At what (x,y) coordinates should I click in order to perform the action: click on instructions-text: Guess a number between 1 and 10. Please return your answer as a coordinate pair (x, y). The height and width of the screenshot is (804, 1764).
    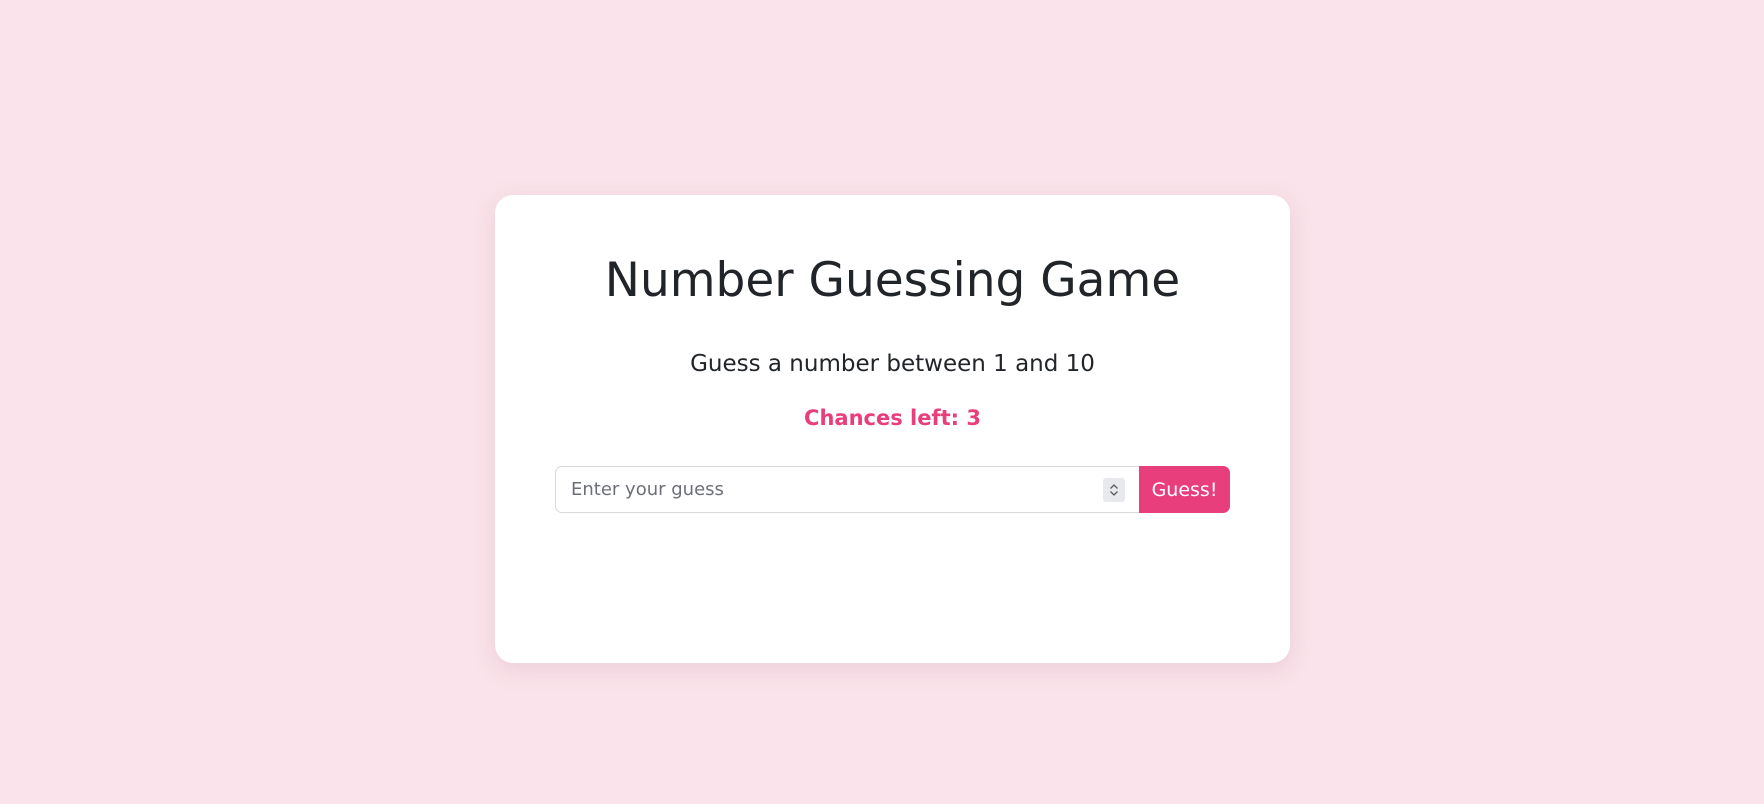
    Looking at the image, I should click on (892, 364).